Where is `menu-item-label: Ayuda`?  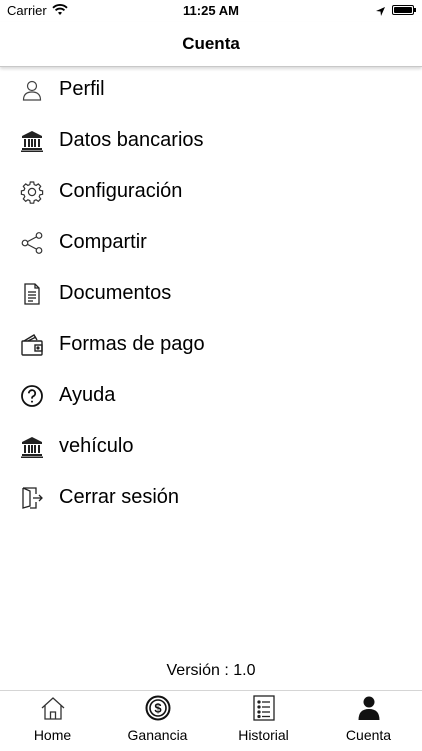 menu-item-label: Ayuda is located at coordinates (87, 395).